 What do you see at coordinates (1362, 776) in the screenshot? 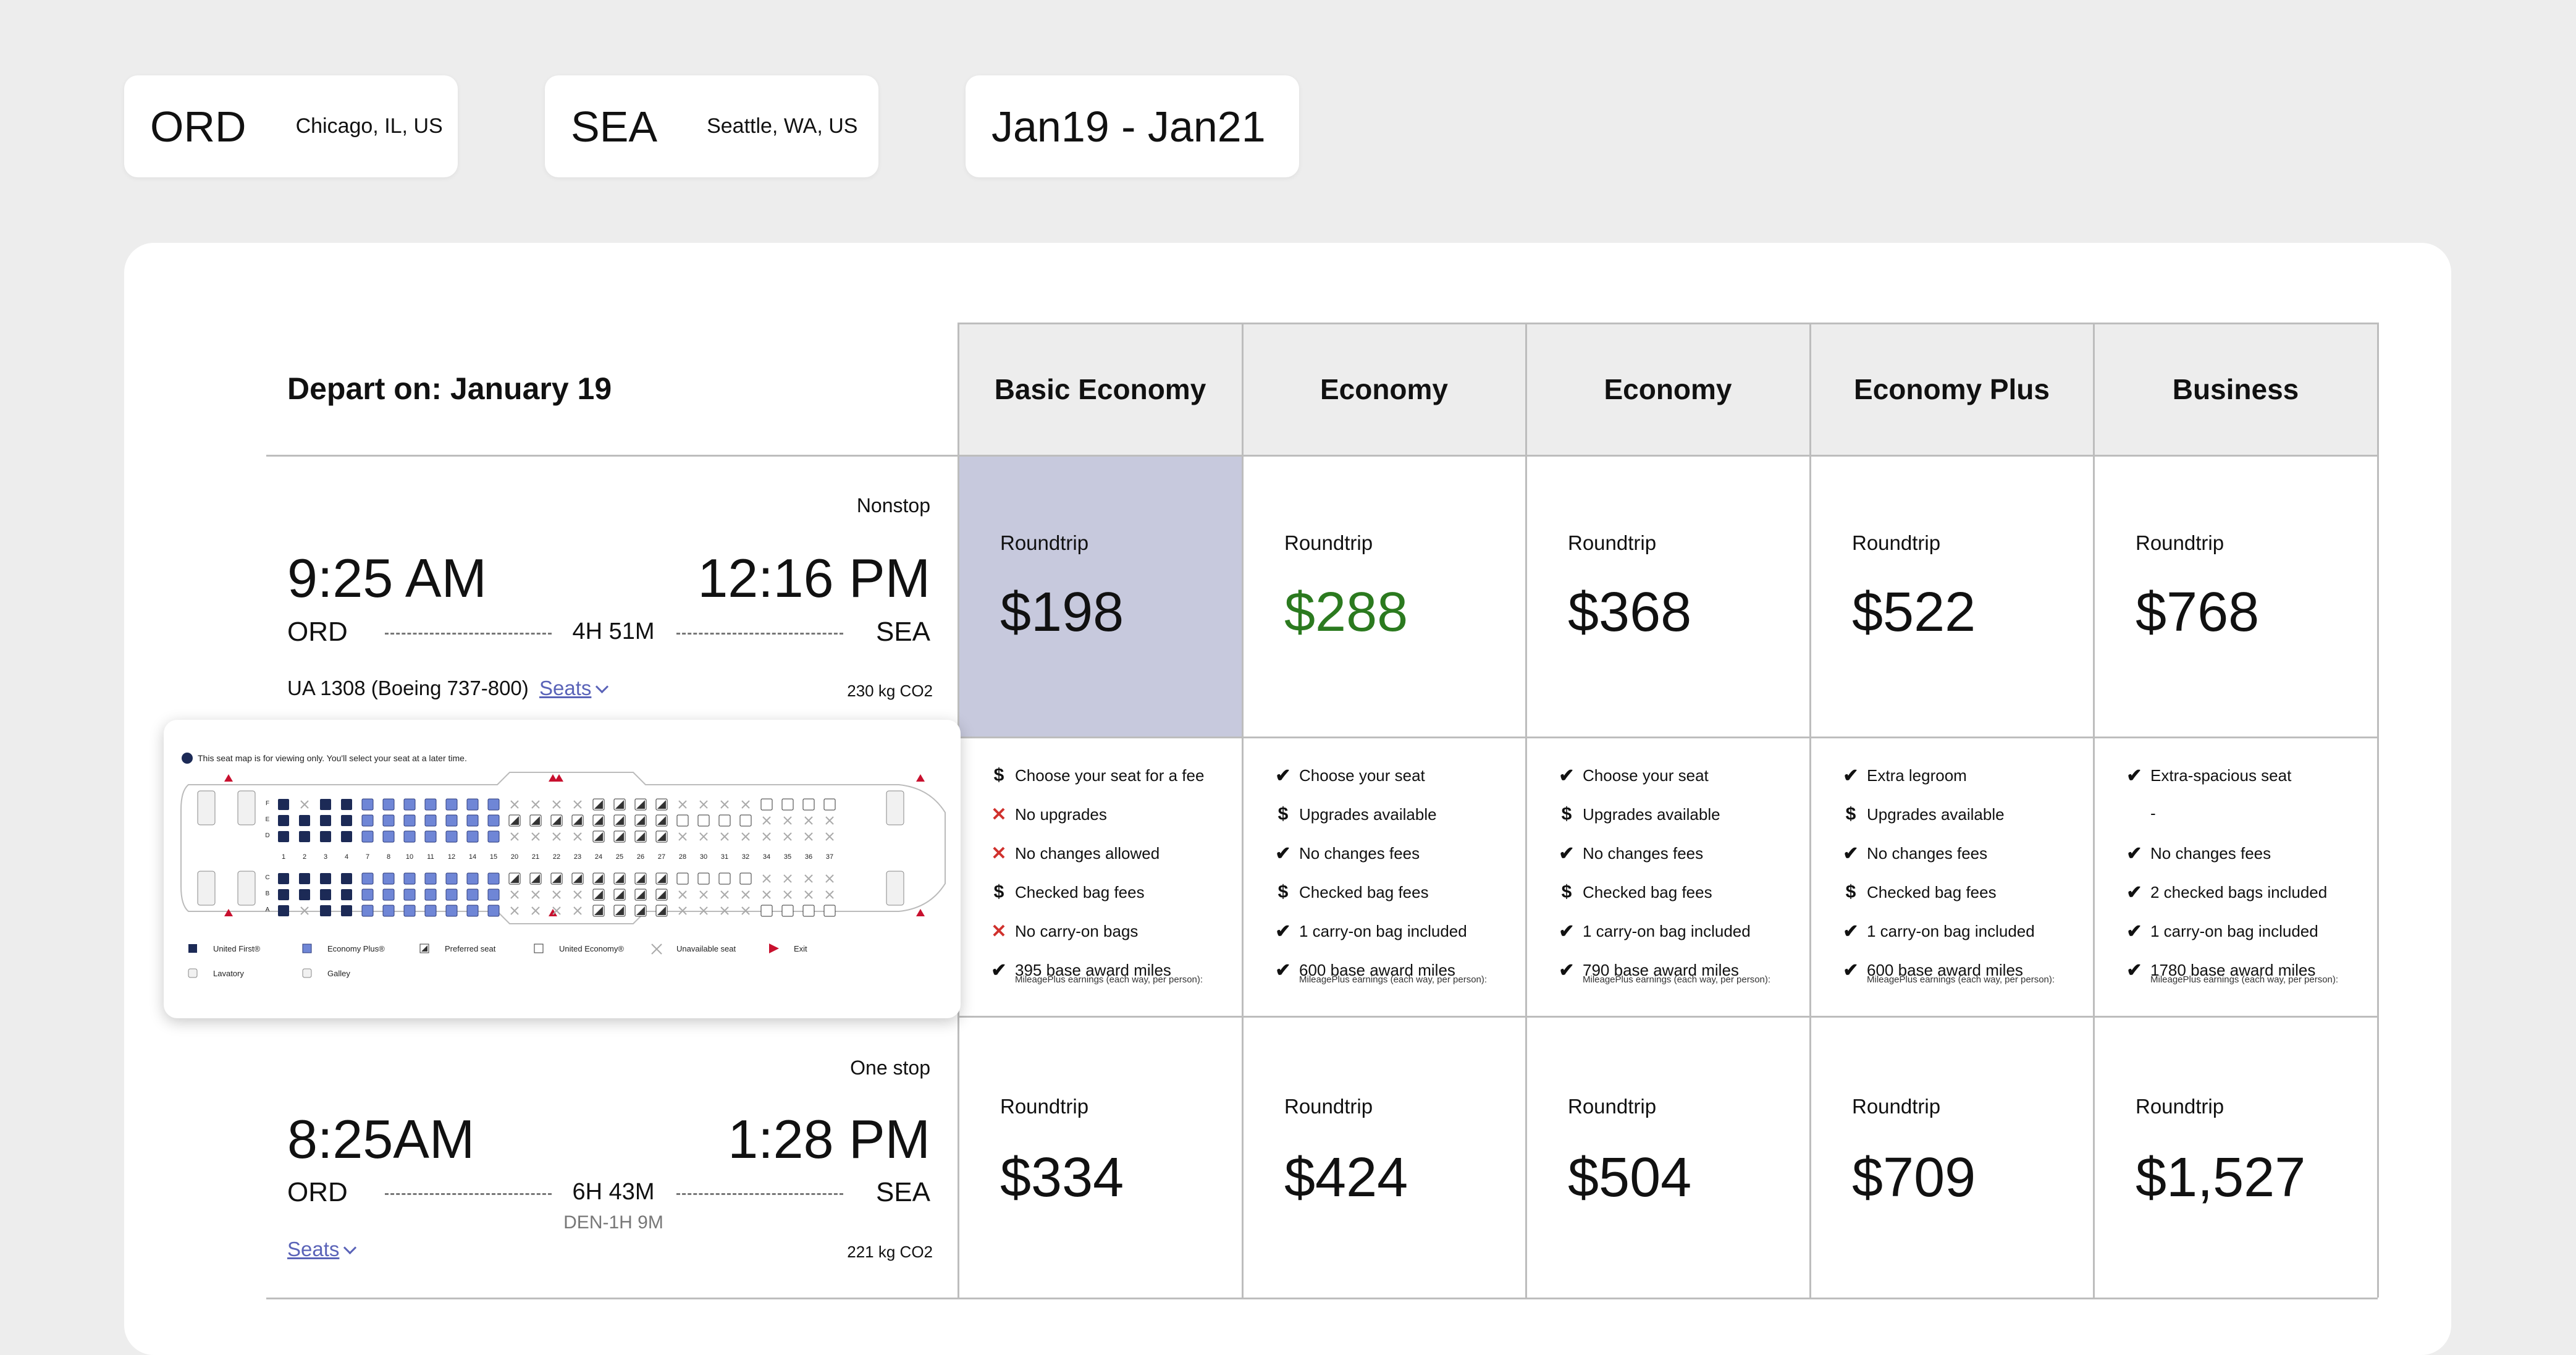
I see `fare-feature-text: Choose your seat` at bounding box center [1362, 776].